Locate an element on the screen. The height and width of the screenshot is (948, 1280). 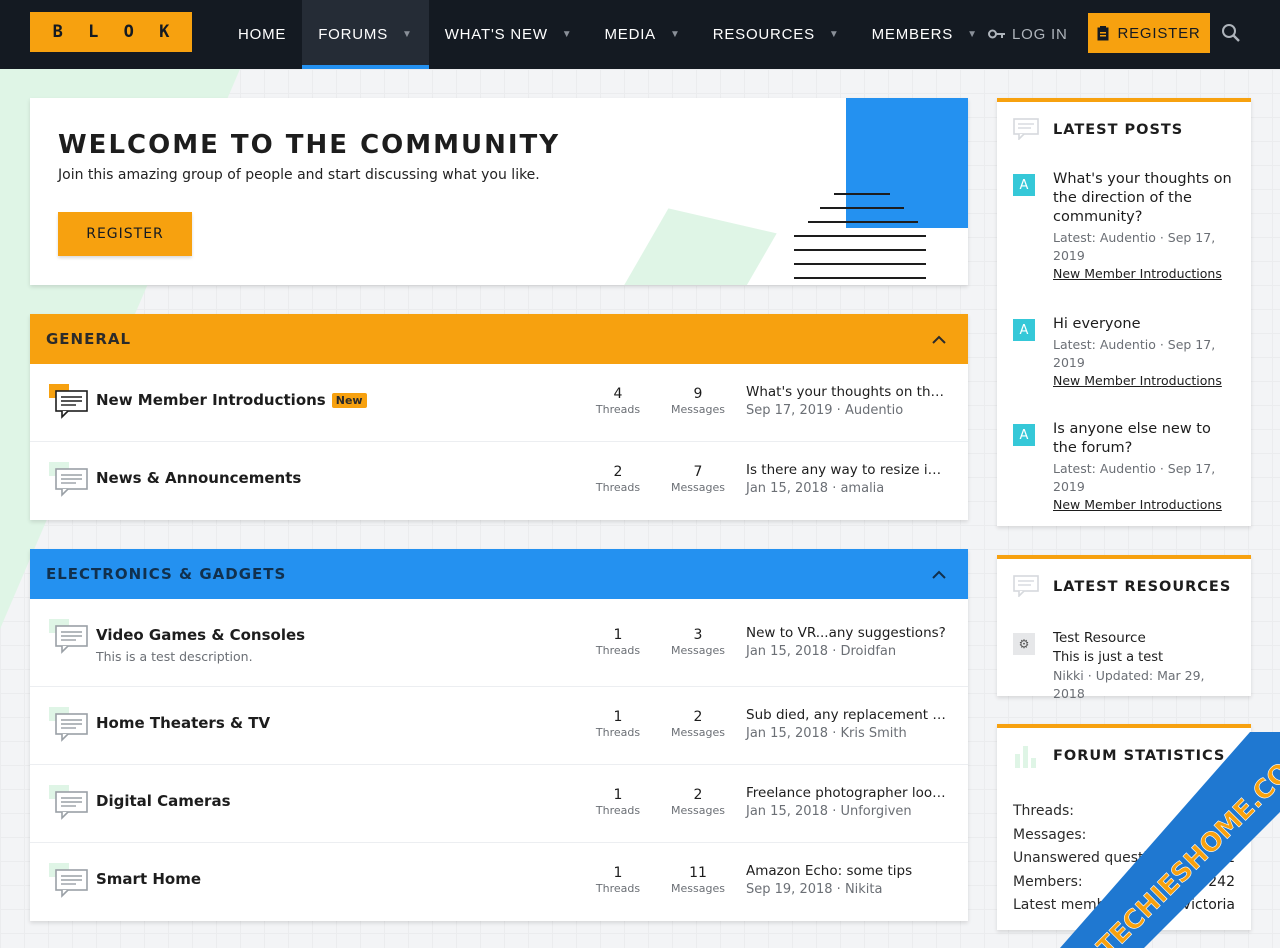
threads-count: 1 Threads is located at coordinates (618, 642).